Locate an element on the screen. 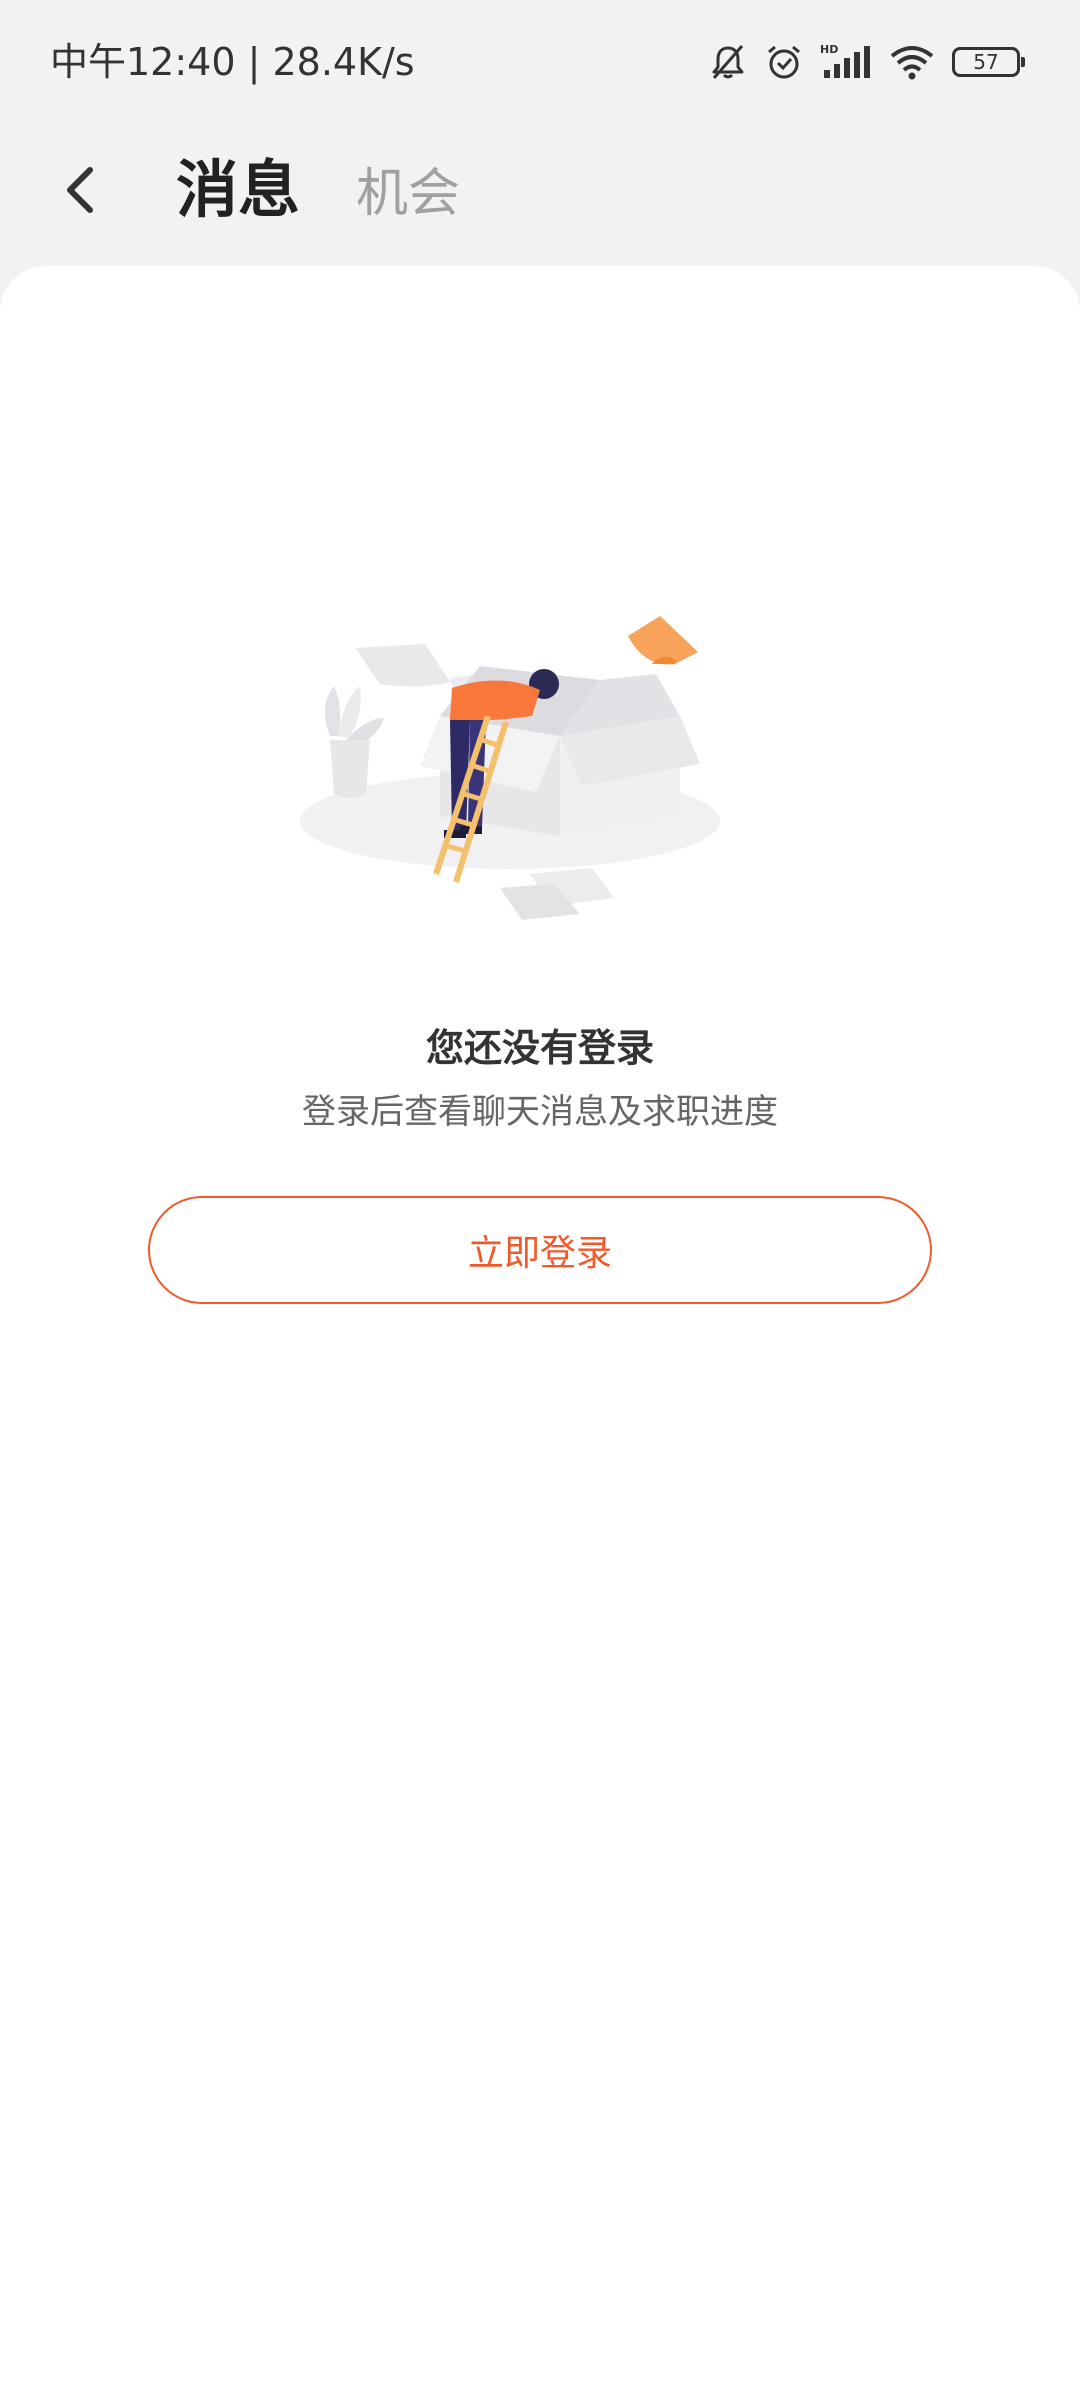  status-icons: HD 57 is located at coordinates (866, 62).